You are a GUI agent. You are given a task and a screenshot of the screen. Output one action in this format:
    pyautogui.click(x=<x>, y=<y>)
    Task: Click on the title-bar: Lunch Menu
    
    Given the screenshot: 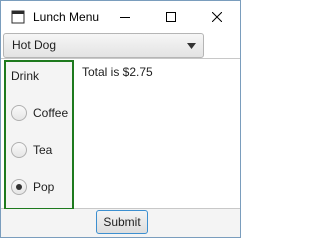 What is the action you would take?
    pyautogui.click(x=120, y=16)
    